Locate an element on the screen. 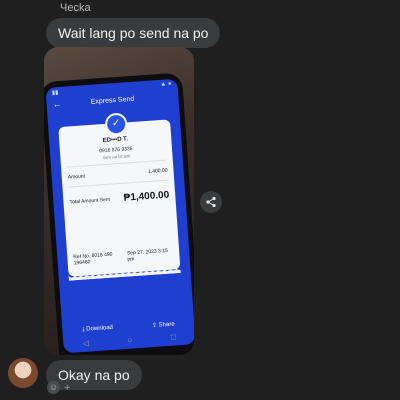 The width and height of the screenshot is (400, 400). amount-value: 1,400.00 is located at coordinates (157, 171).